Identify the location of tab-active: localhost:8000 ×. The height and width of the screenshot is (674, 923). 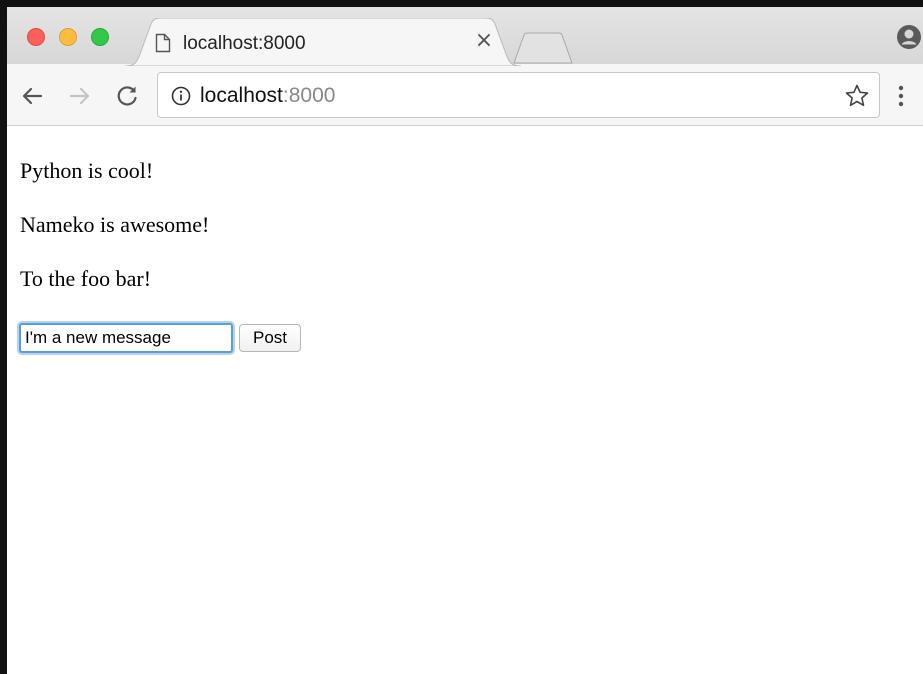
(323, 42).